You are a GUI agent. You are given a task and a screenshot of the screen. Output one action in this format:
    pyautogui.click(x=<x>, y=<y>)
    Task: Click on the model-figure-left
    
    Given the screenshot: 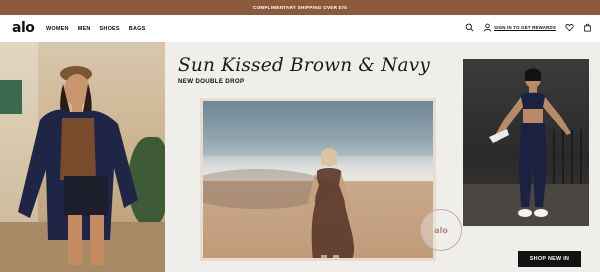 What is the action you would take?
    pyautogui.click(x=78, y=165)
    